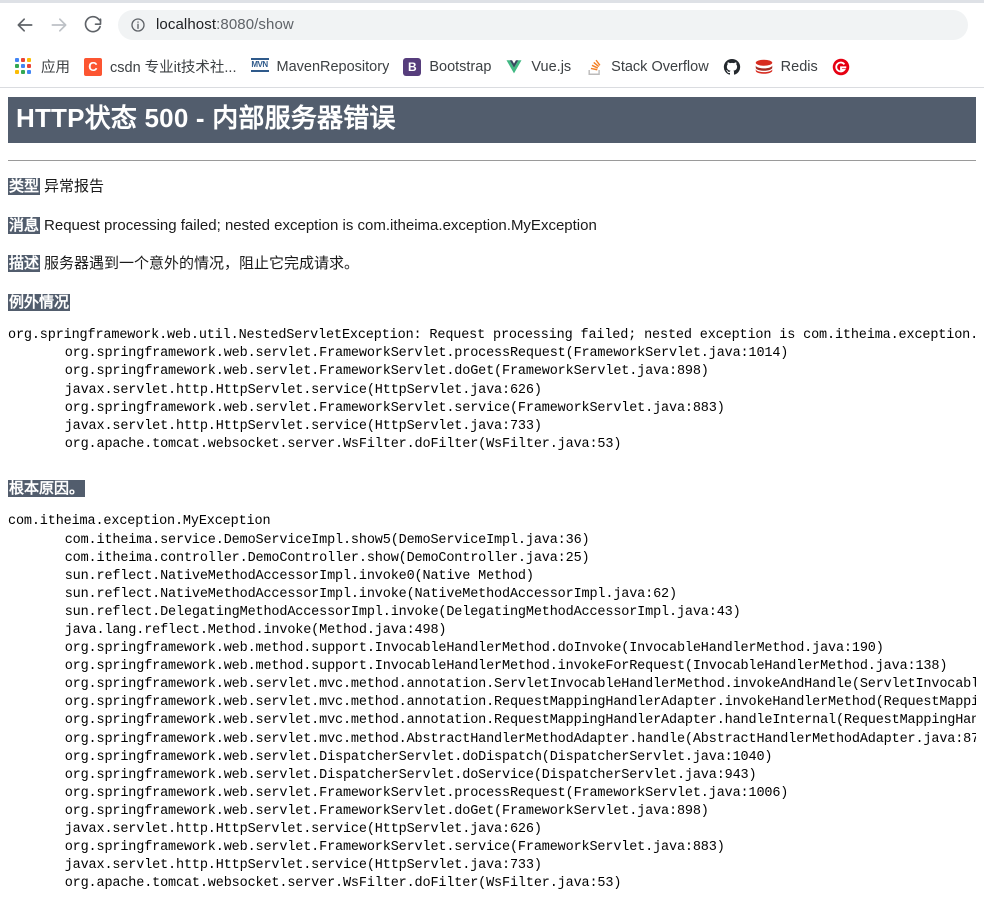 The height and width of the screenshot is (902, 984). I want to click on error-type-value: 异常报告, so click(74, 187).